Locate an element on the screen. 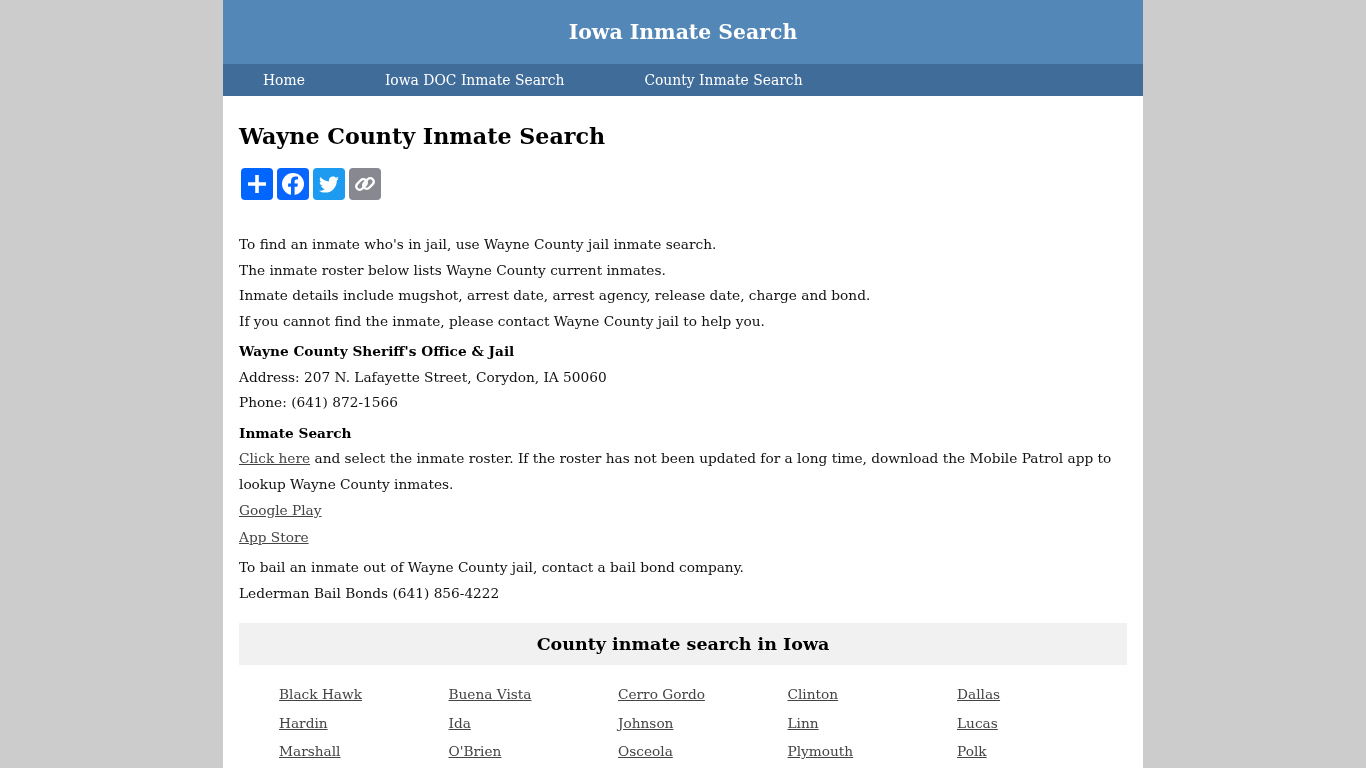 The height and width of the screenshot is (768, 1366). county-link: Lucas is located at coordinates (977, 723).